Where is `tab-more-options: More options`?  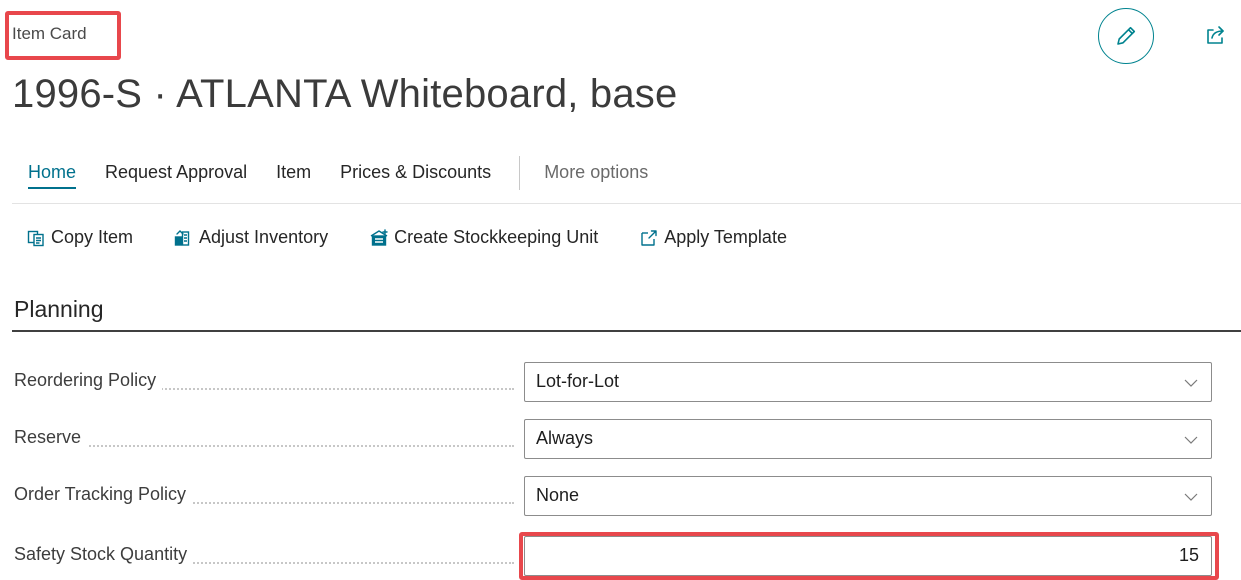
tab-more-options: More options is located at coordinates (596, 172).